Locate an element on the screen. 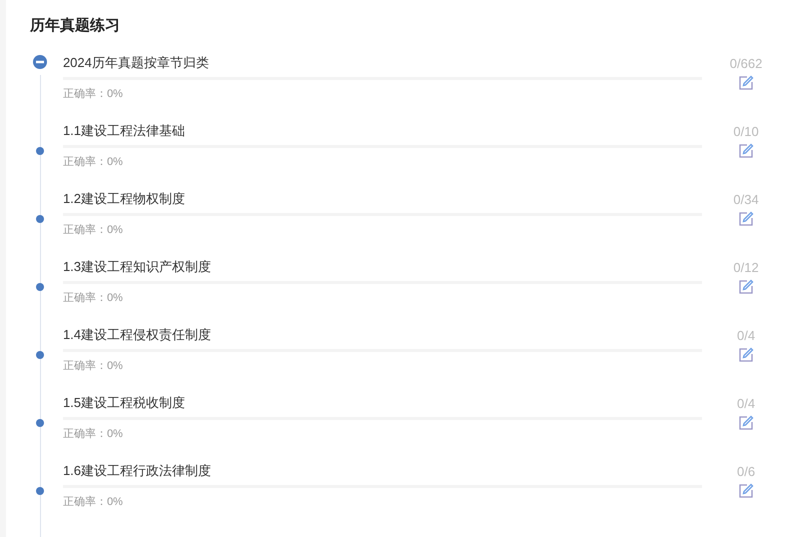 The height and width of the screenshot is (537, 790). question-count: 0/10 is located at coordinates (746, 131).